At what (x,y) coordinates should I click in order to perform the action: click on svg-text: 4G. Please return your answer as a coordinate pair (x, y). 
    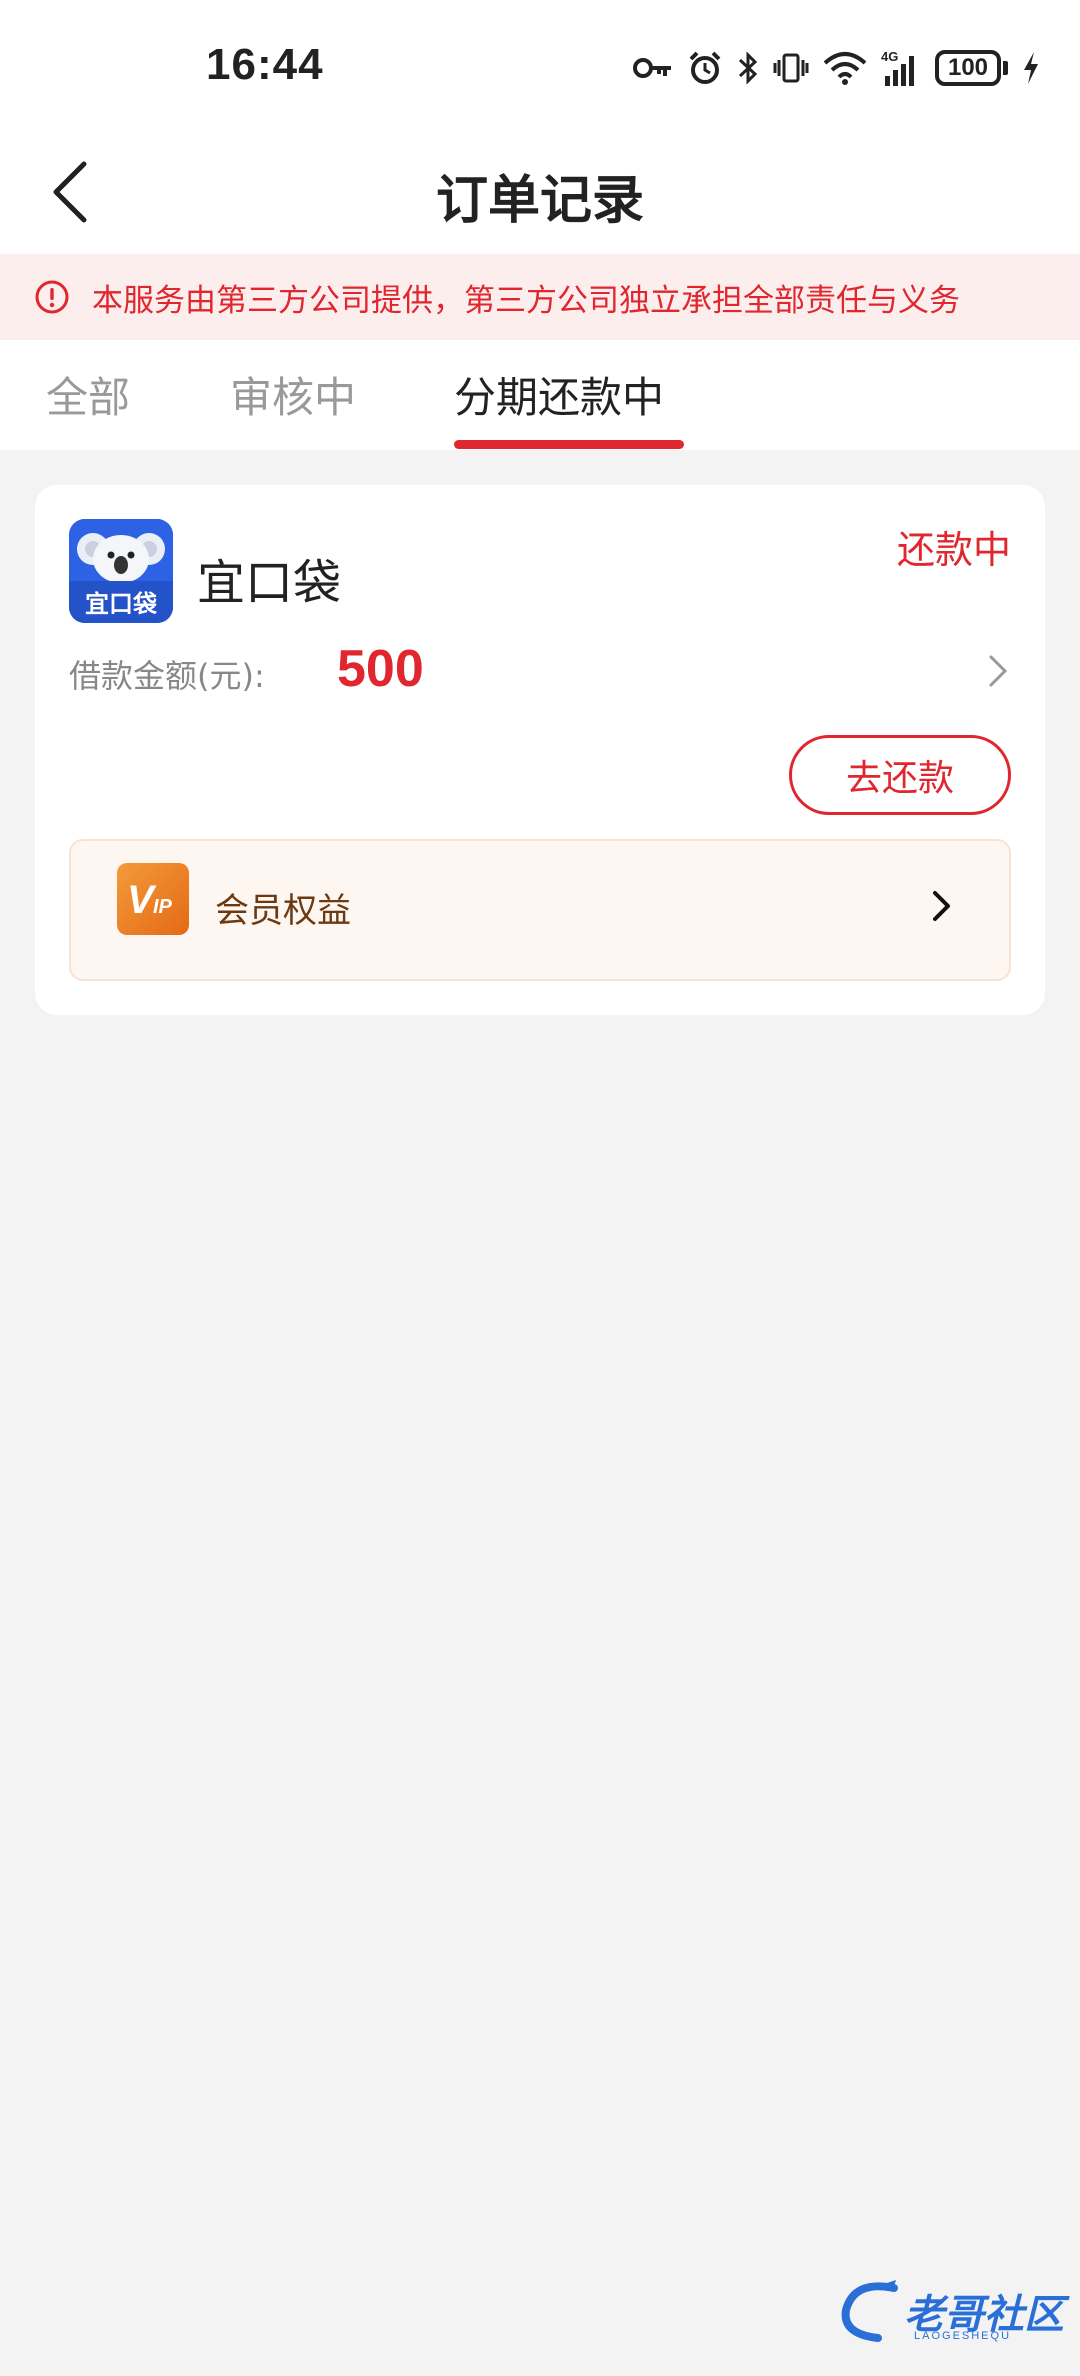
    Looking at the image, I should click on (889, 56).